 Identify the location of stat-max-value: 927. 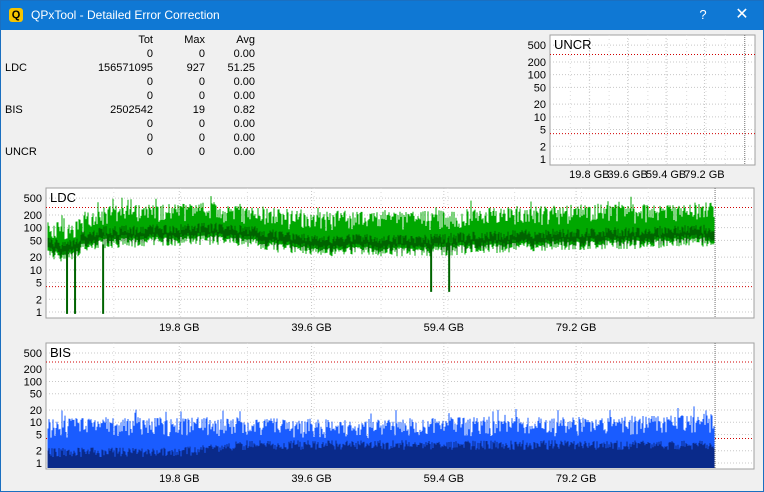
(195, 68).